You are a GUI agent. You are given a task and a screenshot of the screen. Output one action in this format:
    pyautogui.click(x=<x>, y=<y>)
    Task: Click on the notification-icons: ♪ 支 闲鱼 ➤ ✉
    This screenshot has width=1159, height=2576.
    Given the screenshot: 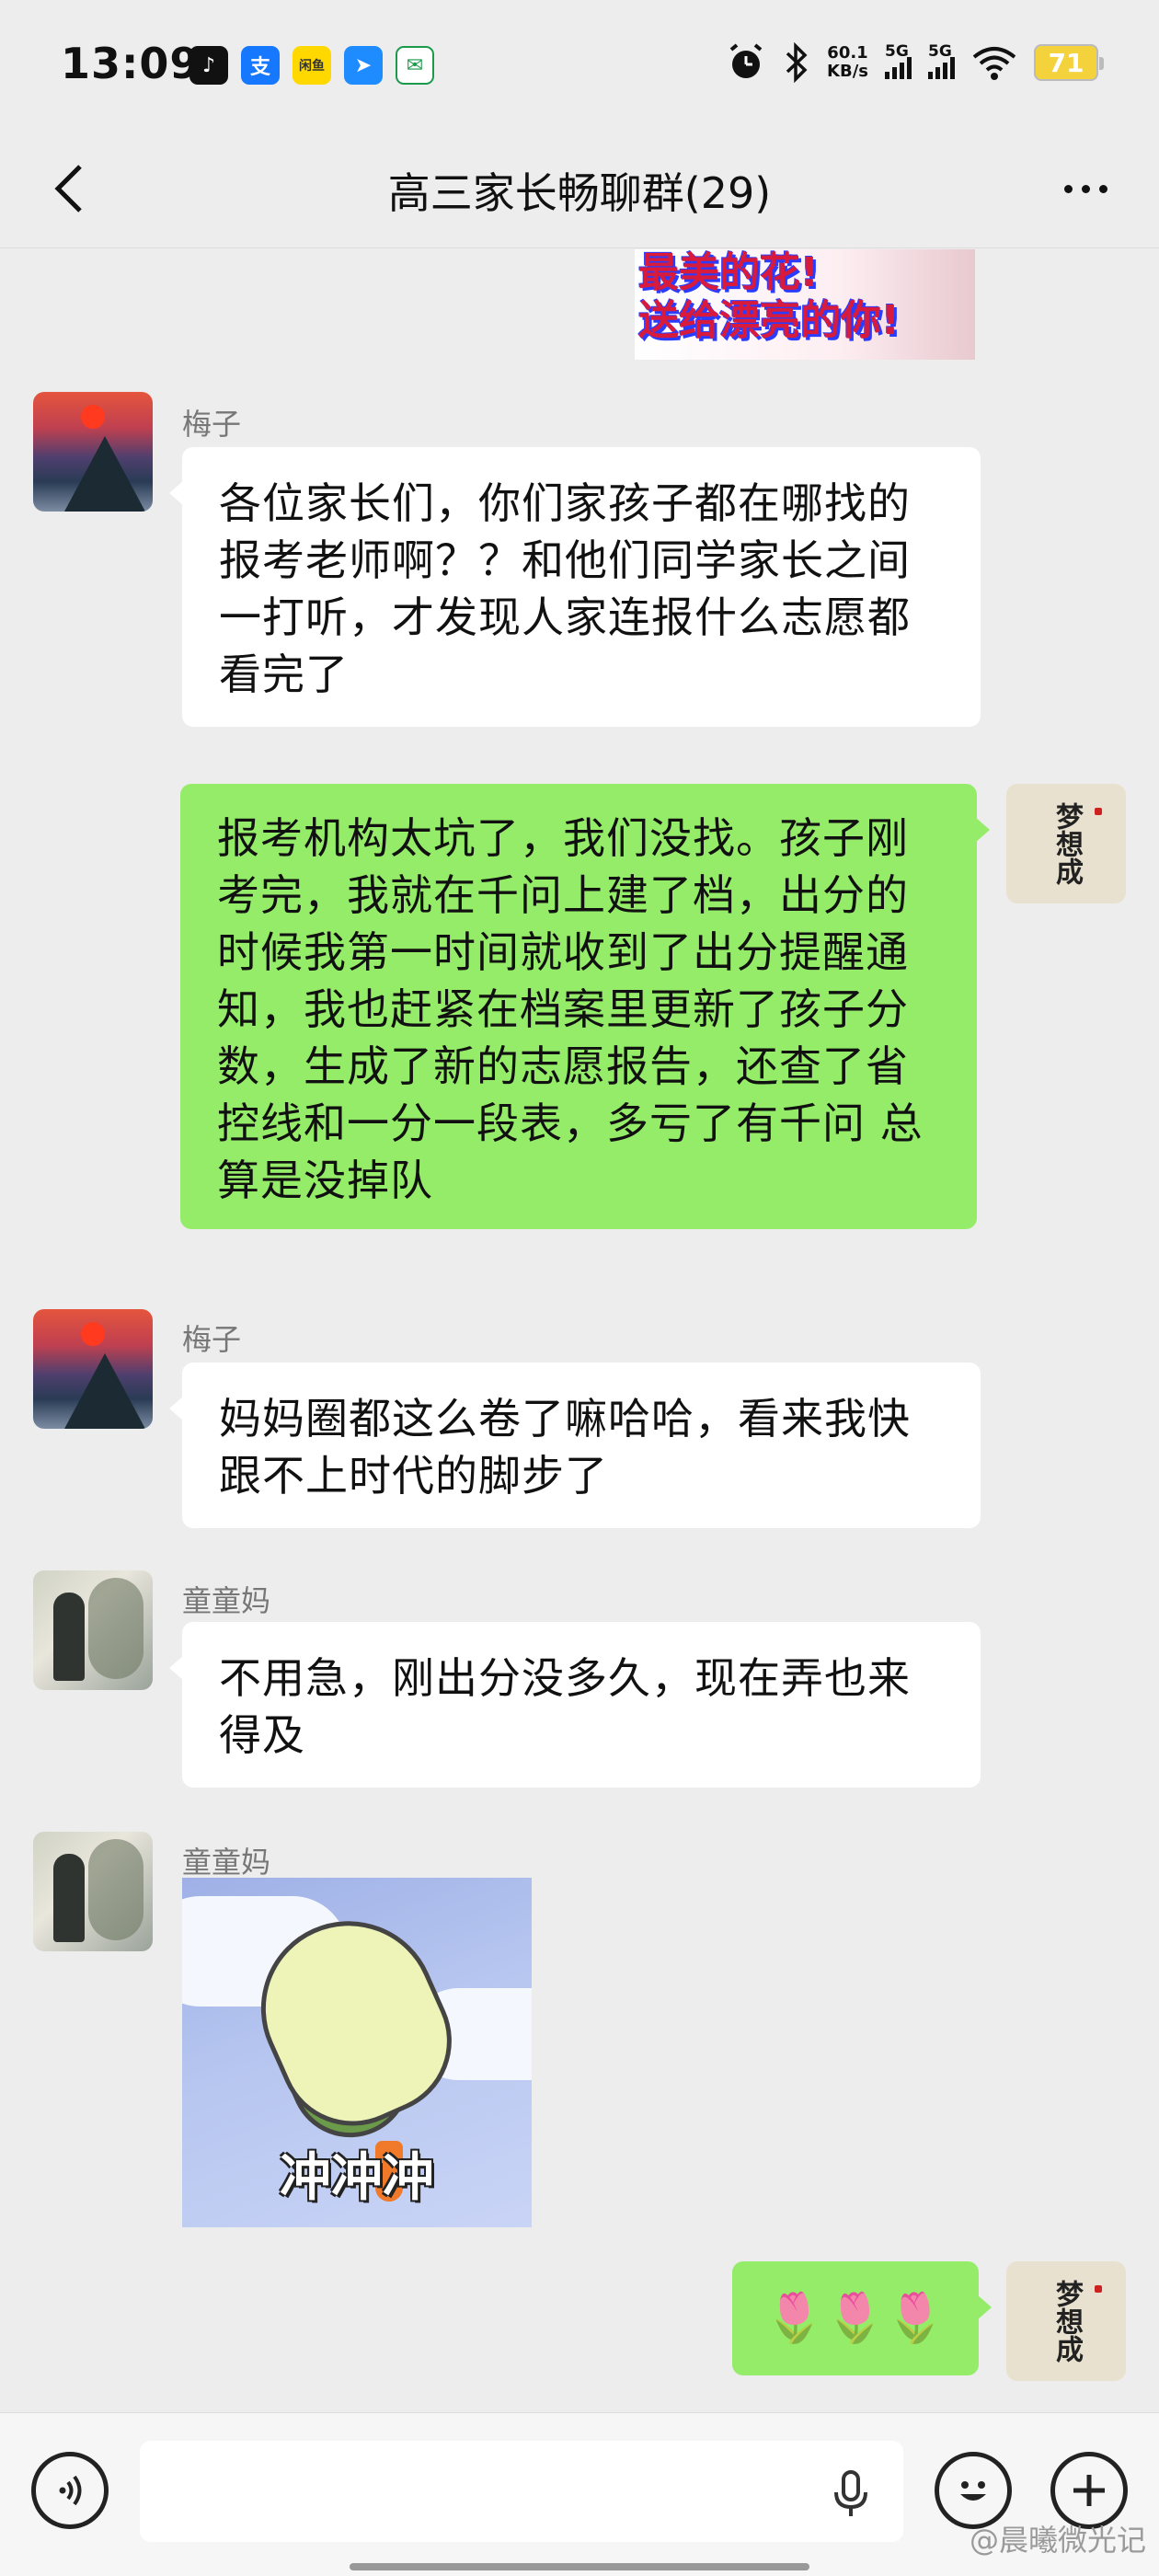 What is the action you would take?
    pyautogui.click(x=311, y=65)
    